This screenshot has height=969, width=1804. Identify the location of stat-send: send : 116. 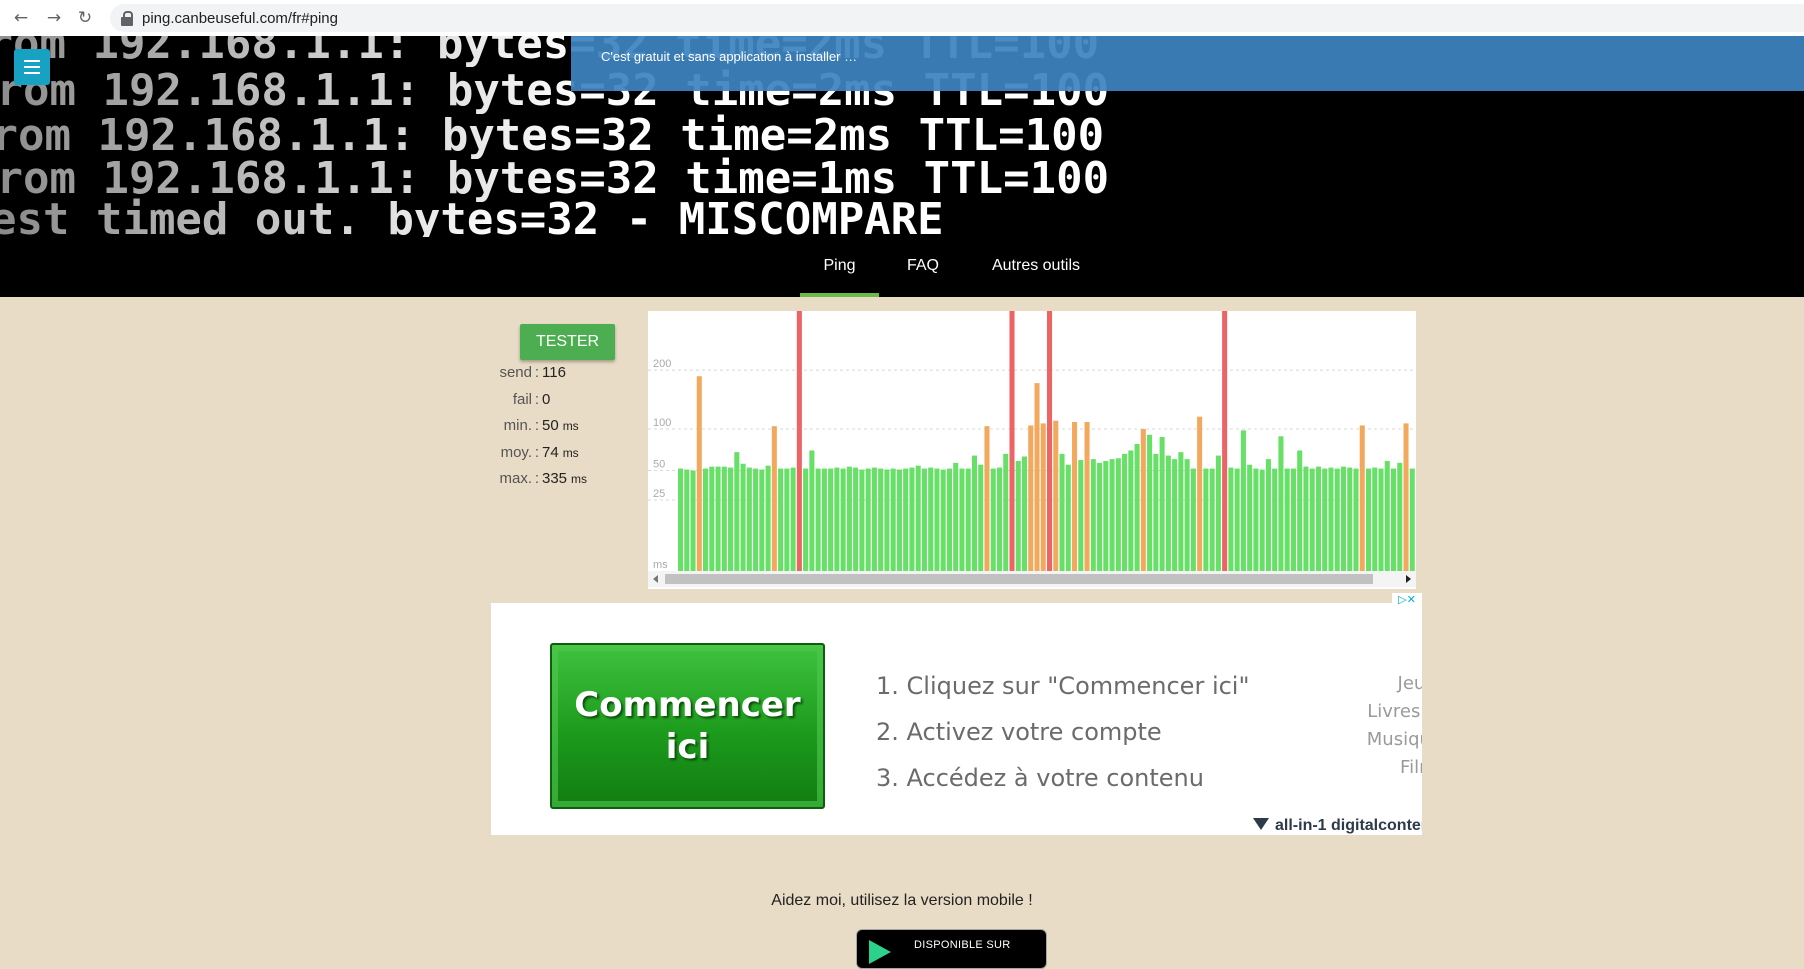
(532, 372).